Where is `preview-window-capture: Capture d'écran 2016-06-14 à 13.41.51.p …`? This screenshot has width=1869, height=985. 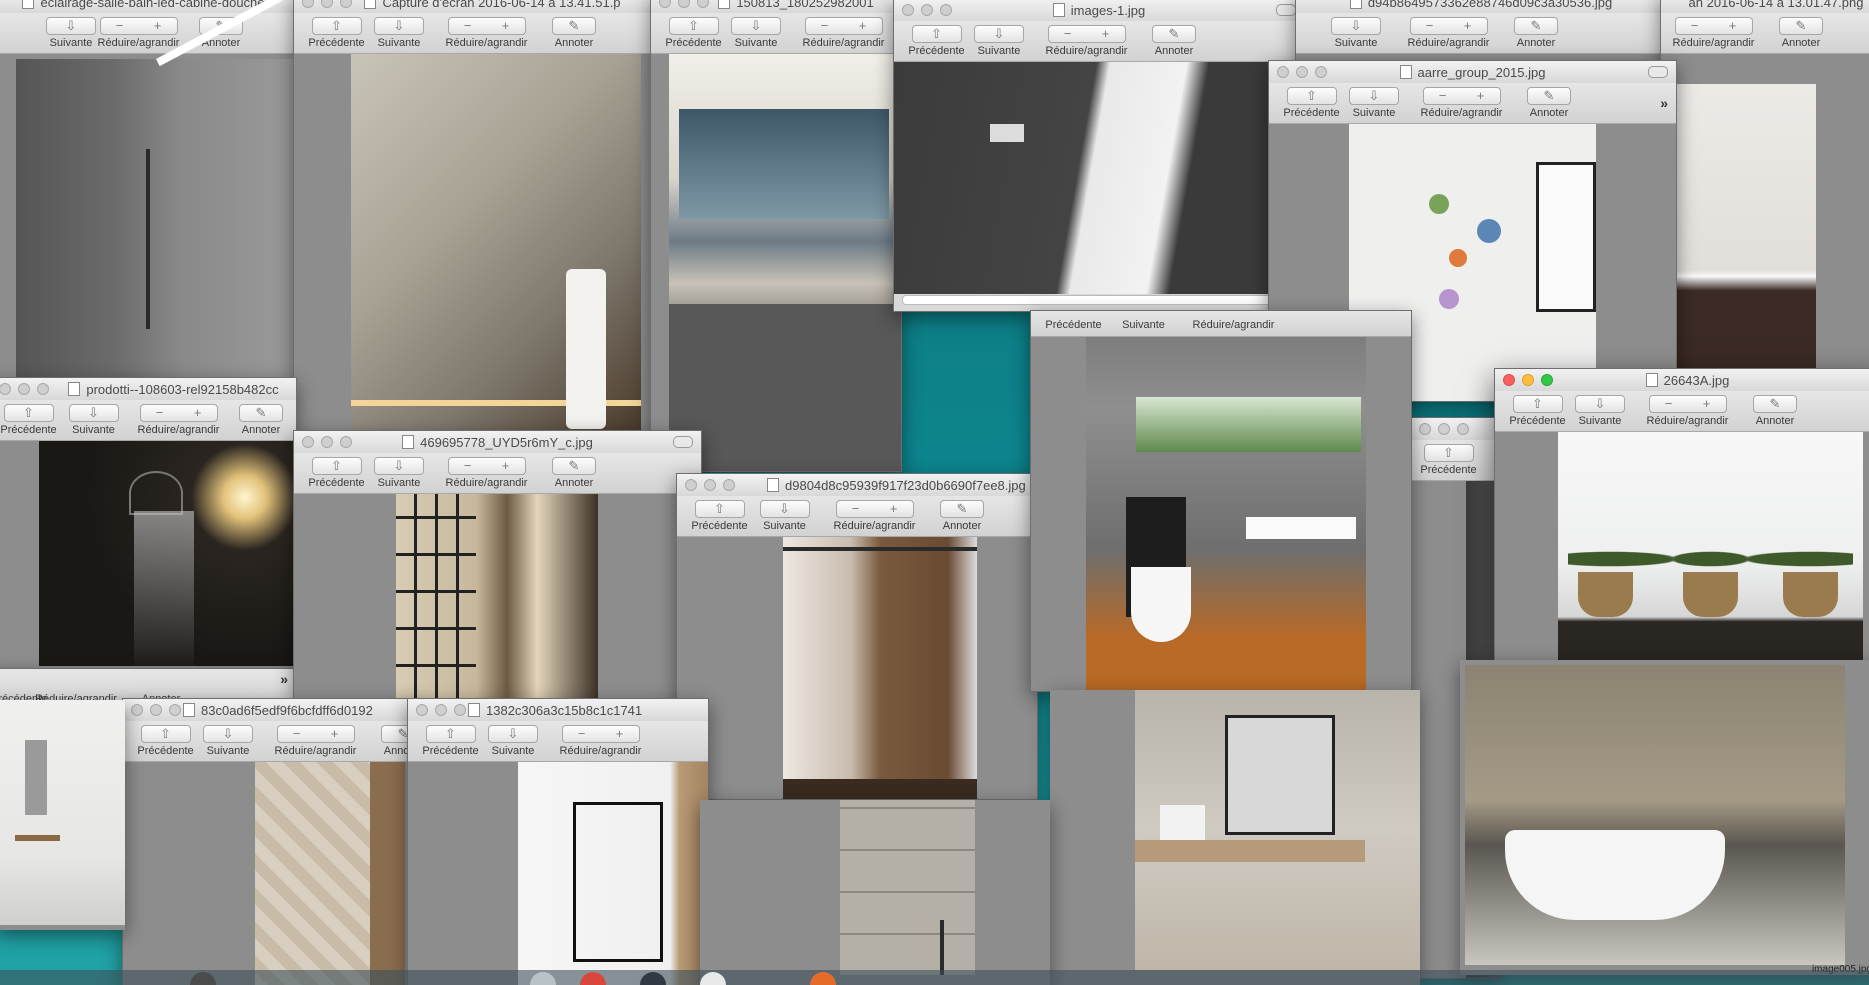
preview-window-capture: Capture d'écran 2016-06-14 à 13.41.51.p … is located at coordinates (472, 216).